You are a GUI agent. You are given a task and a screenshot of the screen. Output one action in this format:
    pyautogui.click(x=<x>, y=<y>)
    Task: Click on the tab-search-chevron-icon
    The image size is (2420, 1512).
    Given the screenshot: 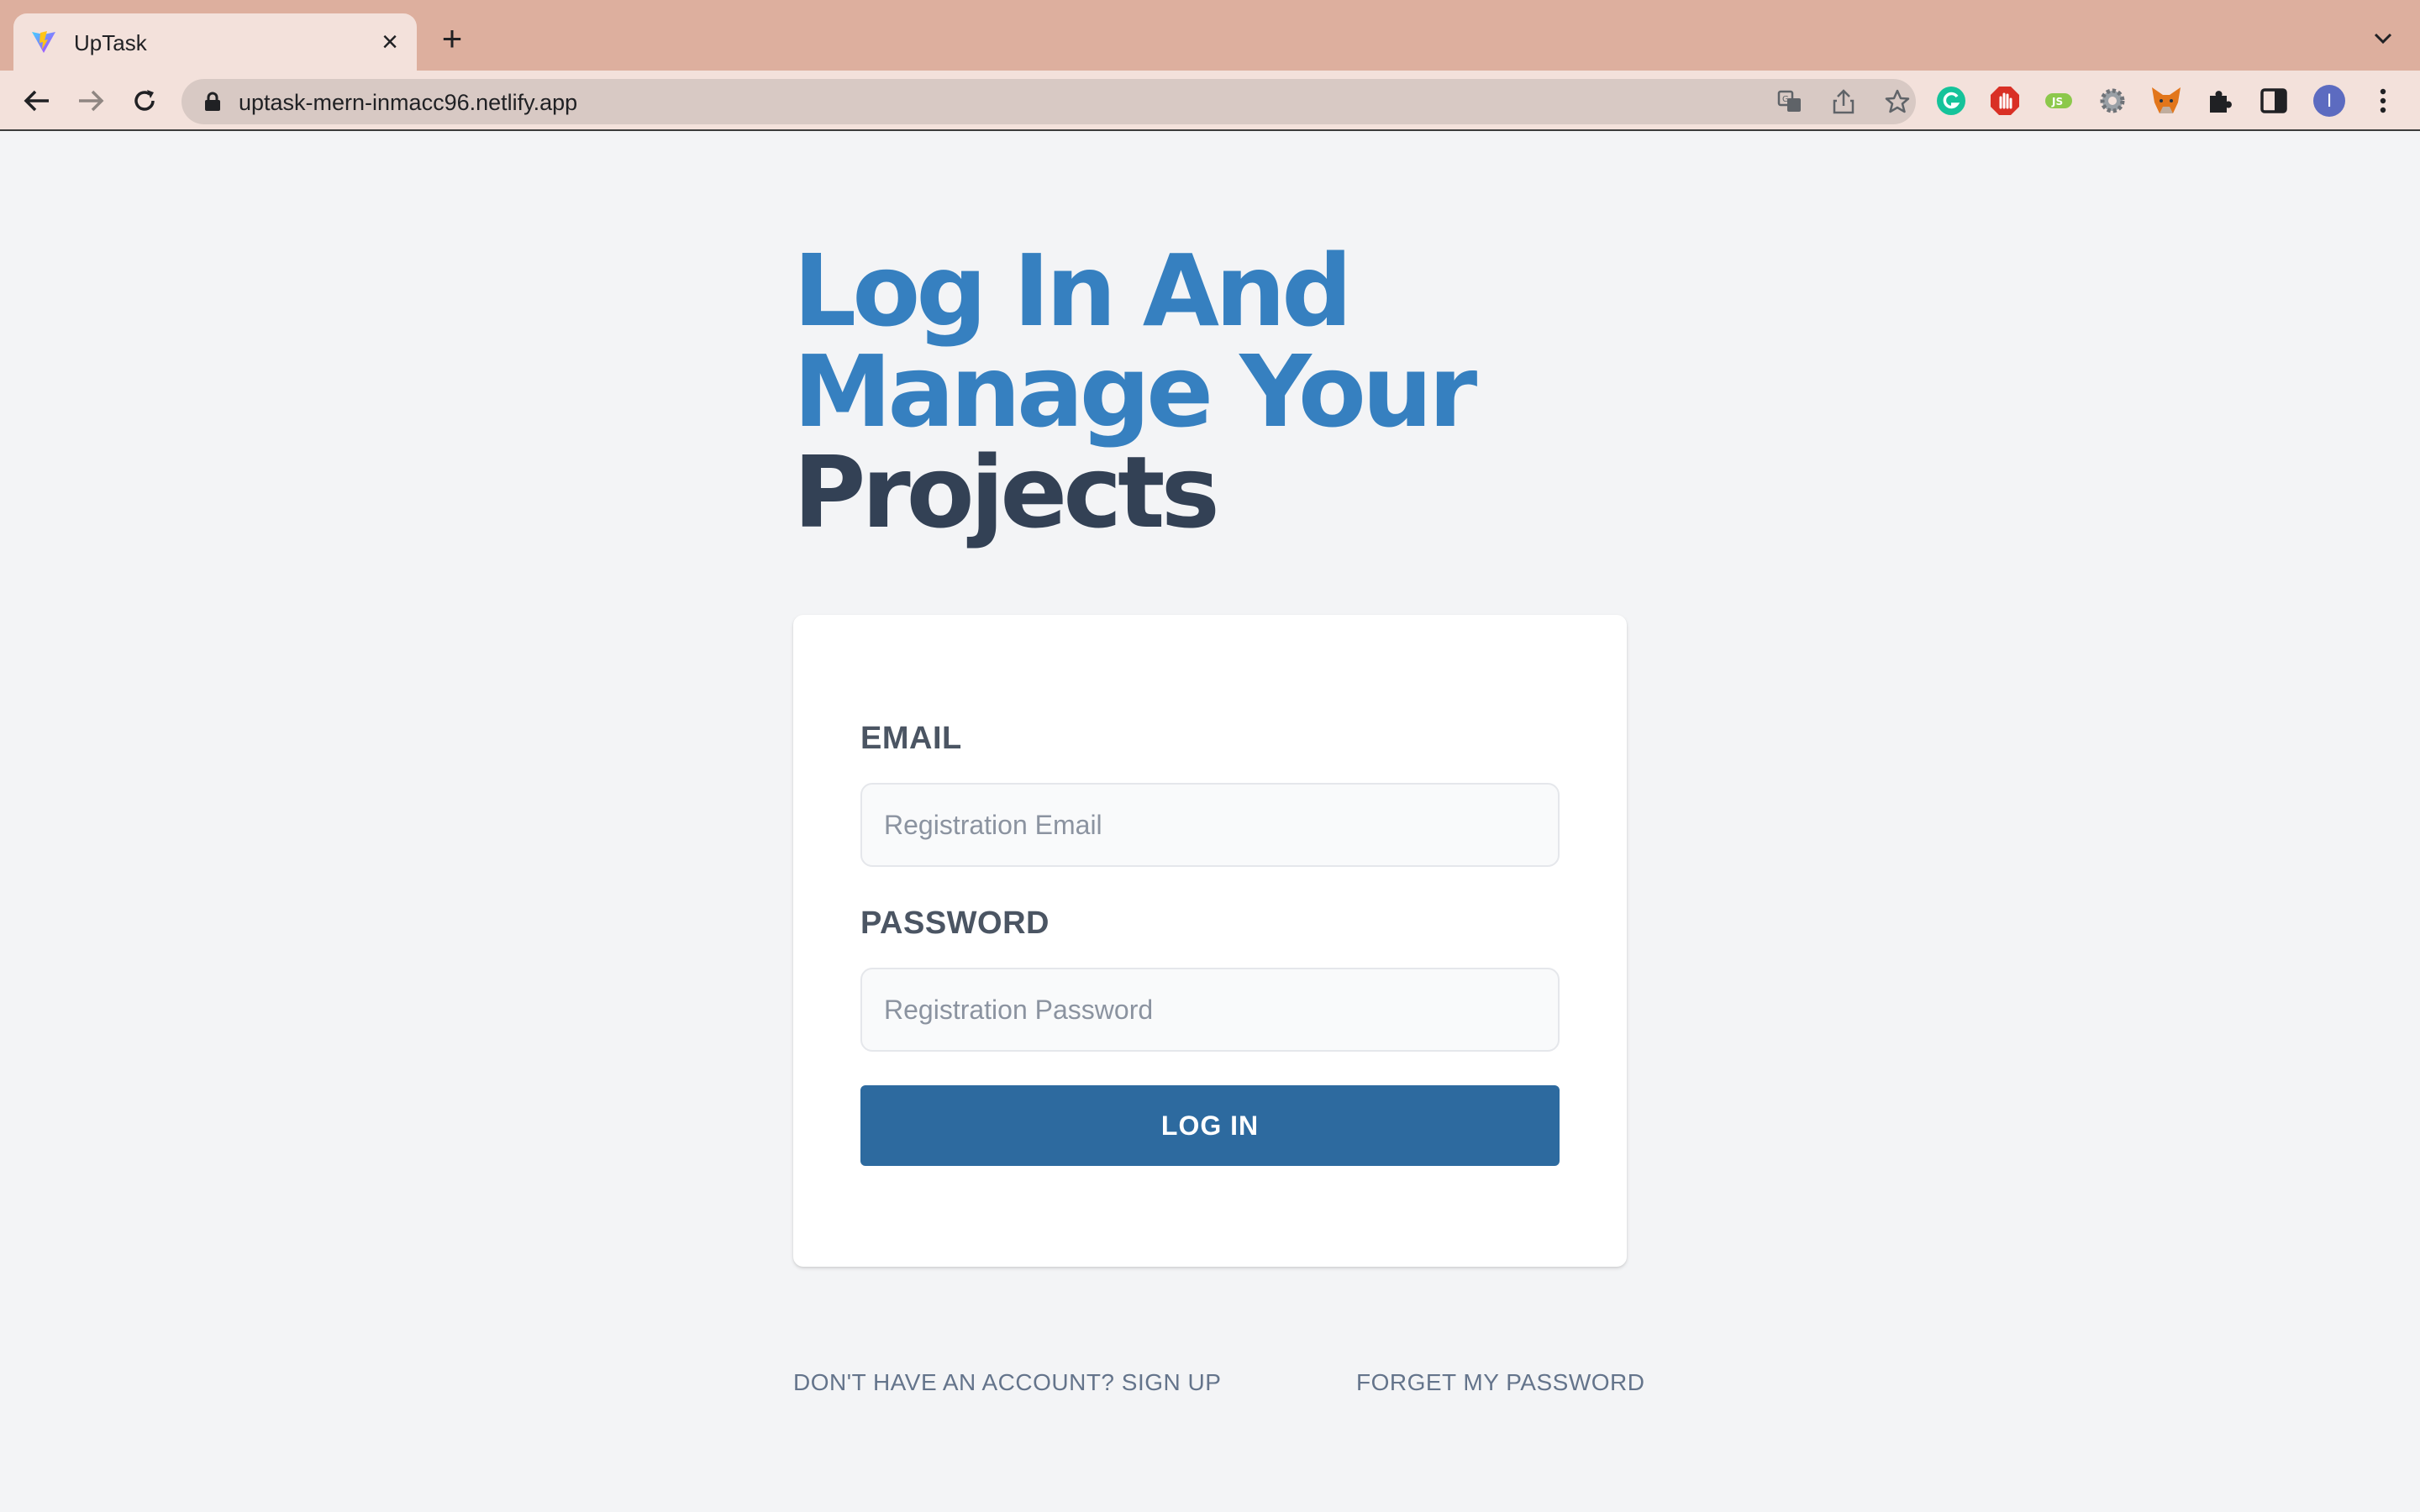 What is the action you would take?
    pyautogui.click(x=2383, y=39)
    